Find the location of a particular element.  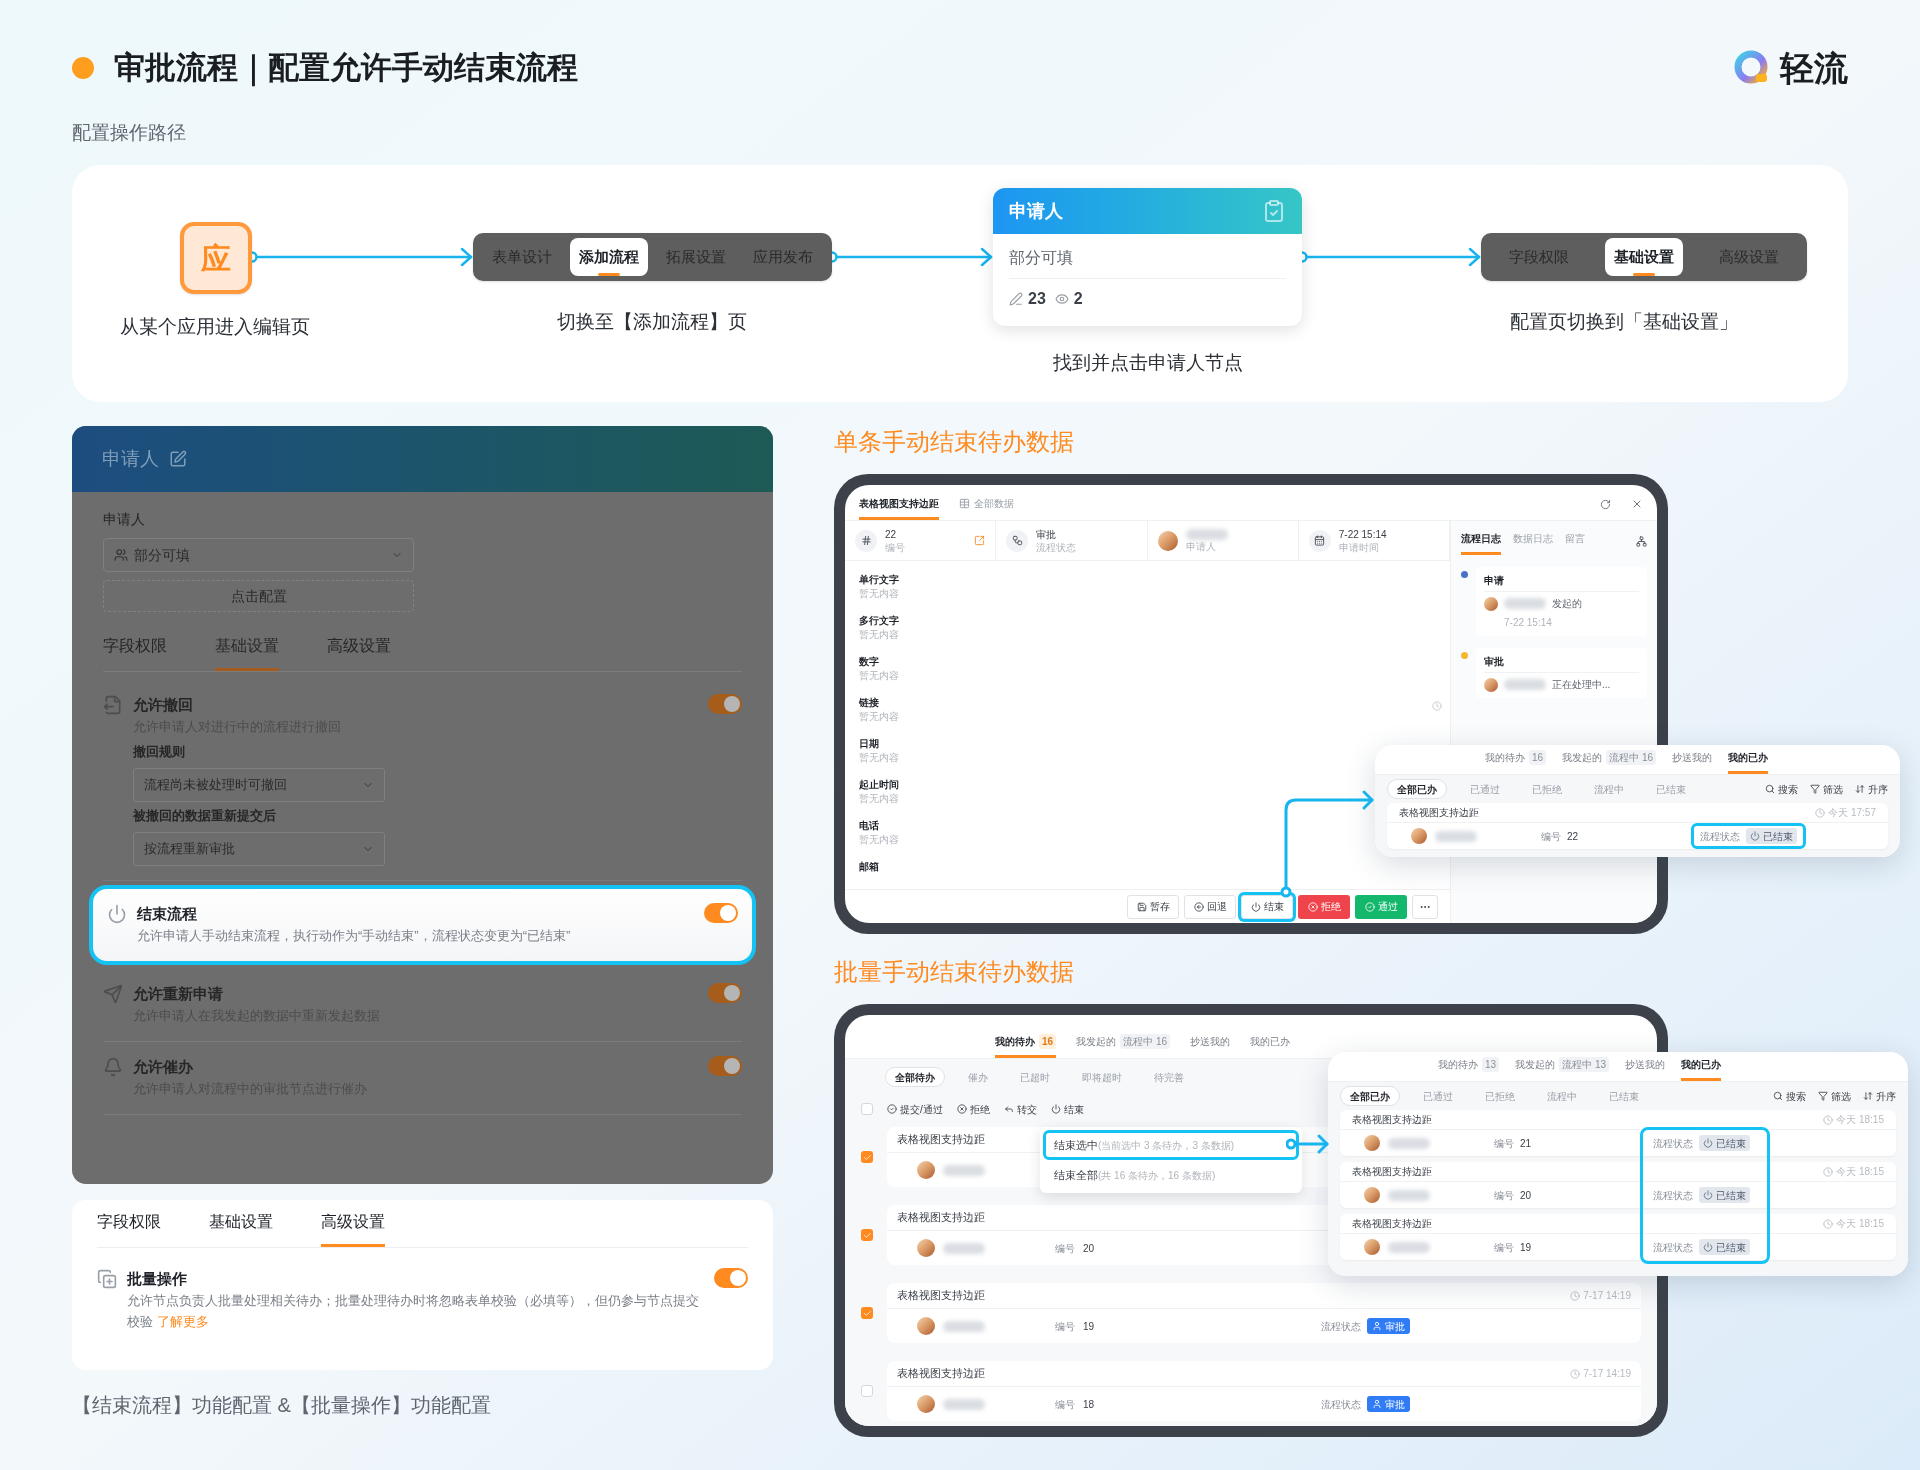

filter-tab: 待完善 is located at coordinates (1169, 1077).